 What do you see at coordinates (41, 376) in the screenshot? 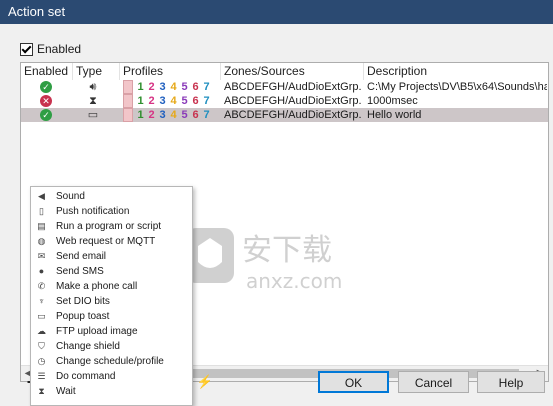
I see `list-icon: ☰` at bounding box center [41, 376].